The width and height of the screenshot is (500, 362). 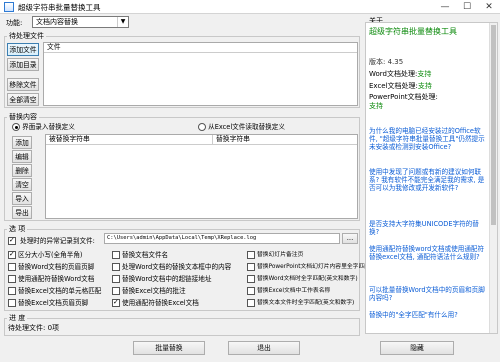 I want to click on chevron-down-icon: ▼, so click(x=122, y=22).